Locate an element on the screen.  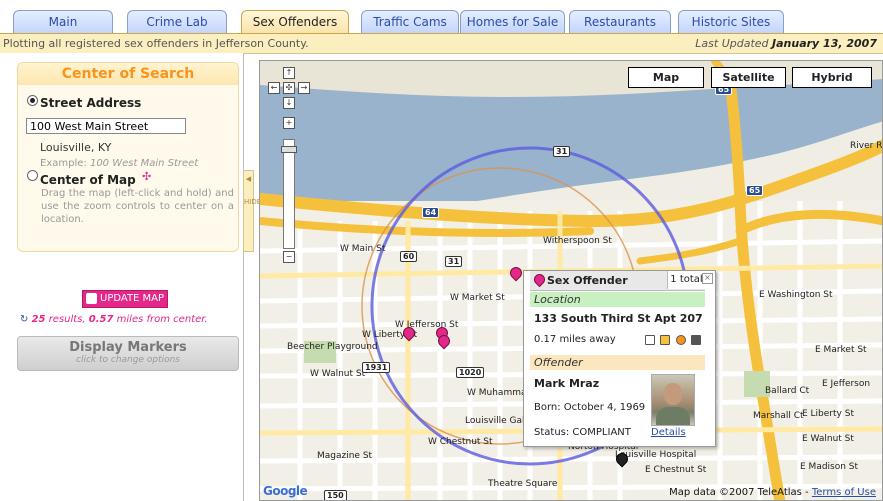
update-map-button: UPDATE MAP is located at coordinates (125, 299).